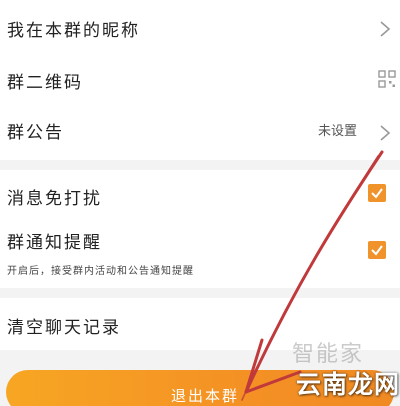 This screenshot has width=400, height=406. Describe the element at coordinates (377, 250) in the screenshot. I see `notify-checkbox` at that location.